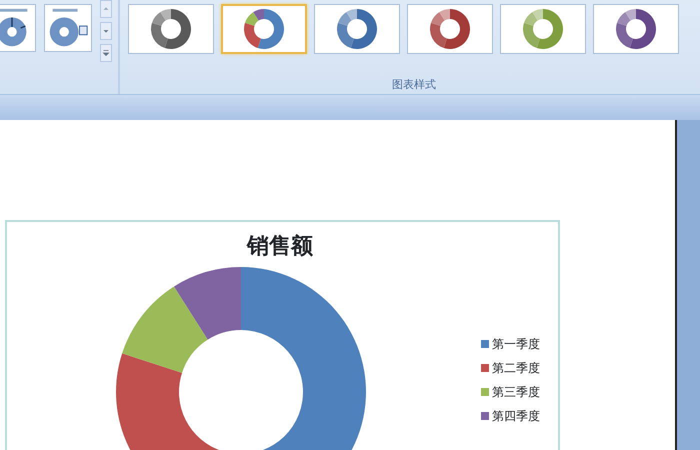  What do you see at coordinates (516, 416) in the screenshot?
I see `legend-label: 第四季度` at bounding box center [516, 416].